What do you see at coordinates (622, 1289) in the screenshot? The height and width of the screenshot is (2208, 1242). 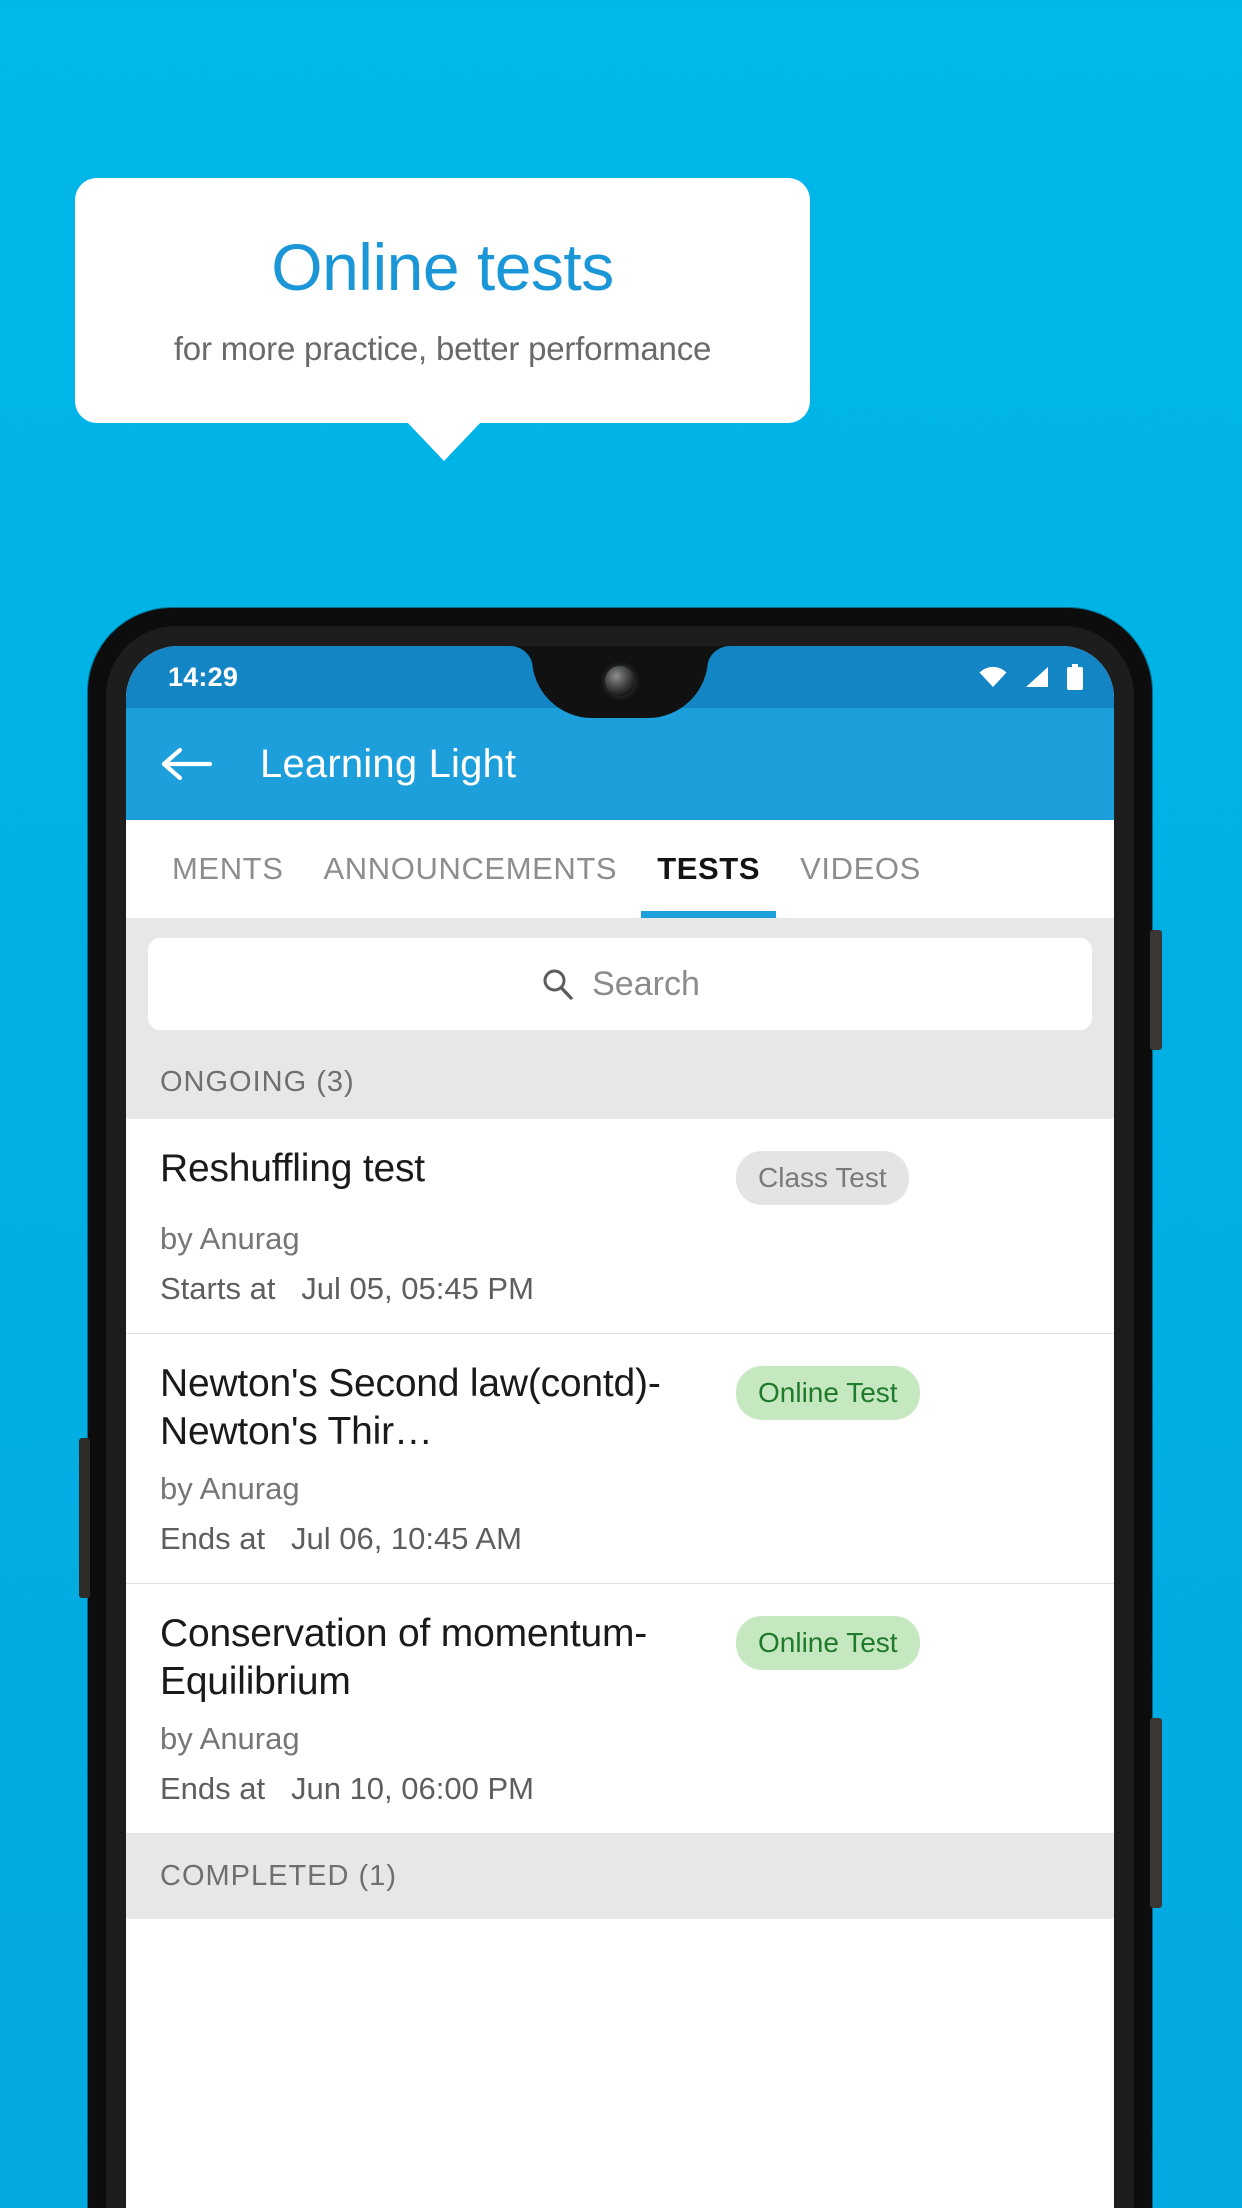 I see `test-schedule: Starts at Jul 05, 05:45 PM` at bounding box center [622, 1289].